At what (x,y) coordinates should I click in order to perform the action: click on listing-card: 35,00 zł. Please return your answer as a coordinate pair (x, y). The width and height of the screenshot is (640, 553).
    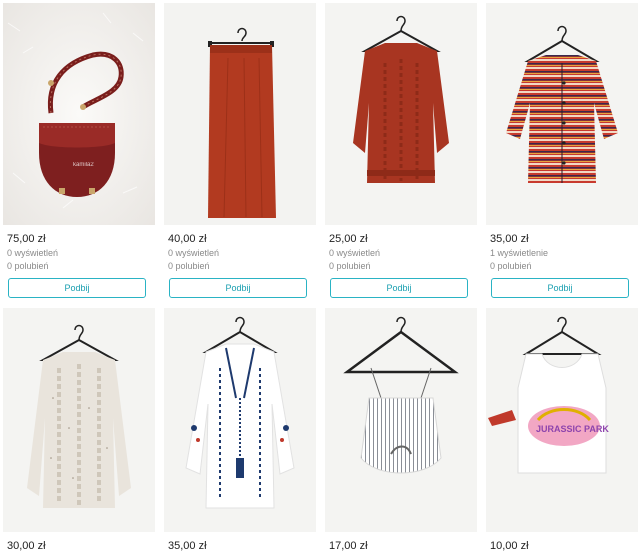
    Looking at the image, I should click on (240, 430).